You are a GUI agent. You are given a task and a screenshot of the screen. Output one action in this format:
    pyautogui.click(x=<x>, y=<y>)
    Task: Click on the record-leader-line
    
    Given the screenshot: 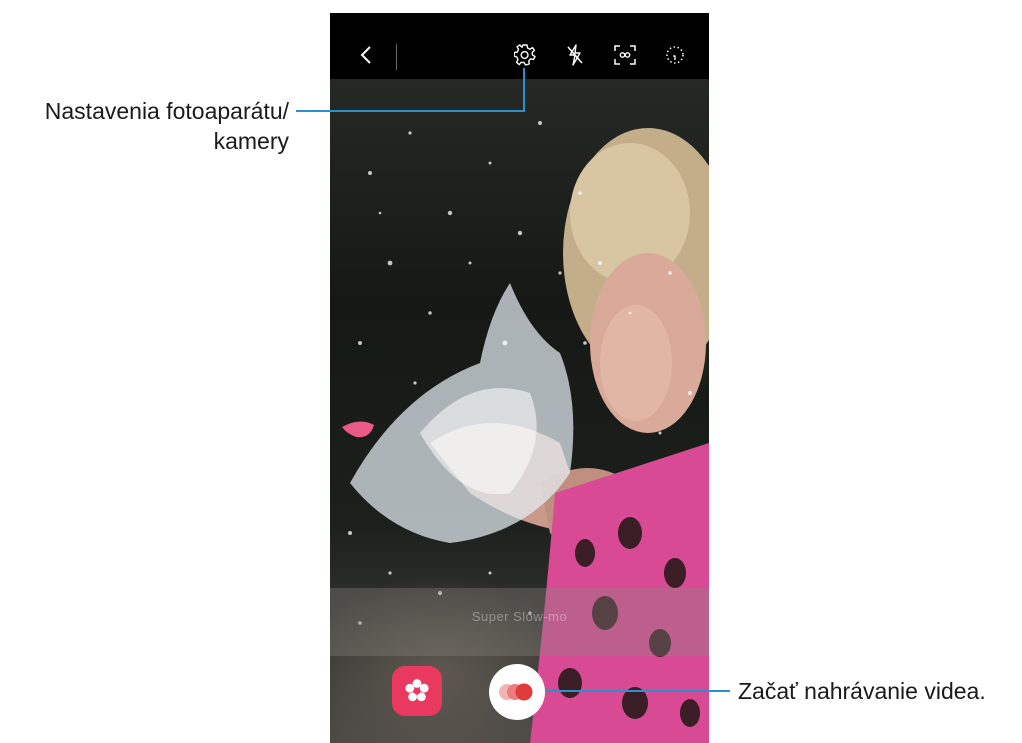 What is the action you would take?
    pyautogui.click(x=638, y=691)
    